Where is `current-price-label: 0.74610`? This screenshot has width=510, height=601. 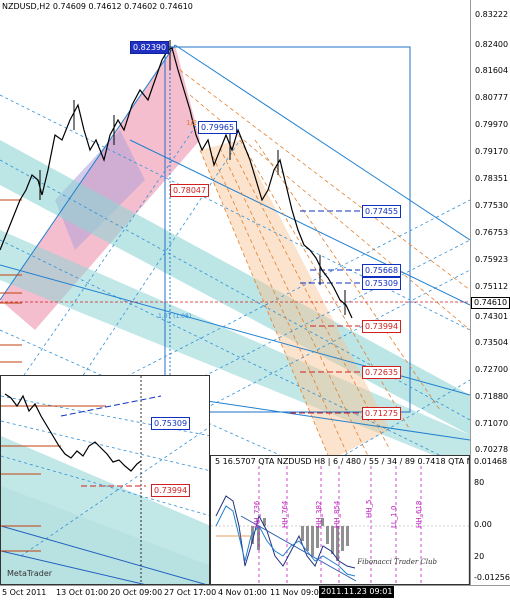 current-price-label: 0.74610 is located at coordinates (490, 303).